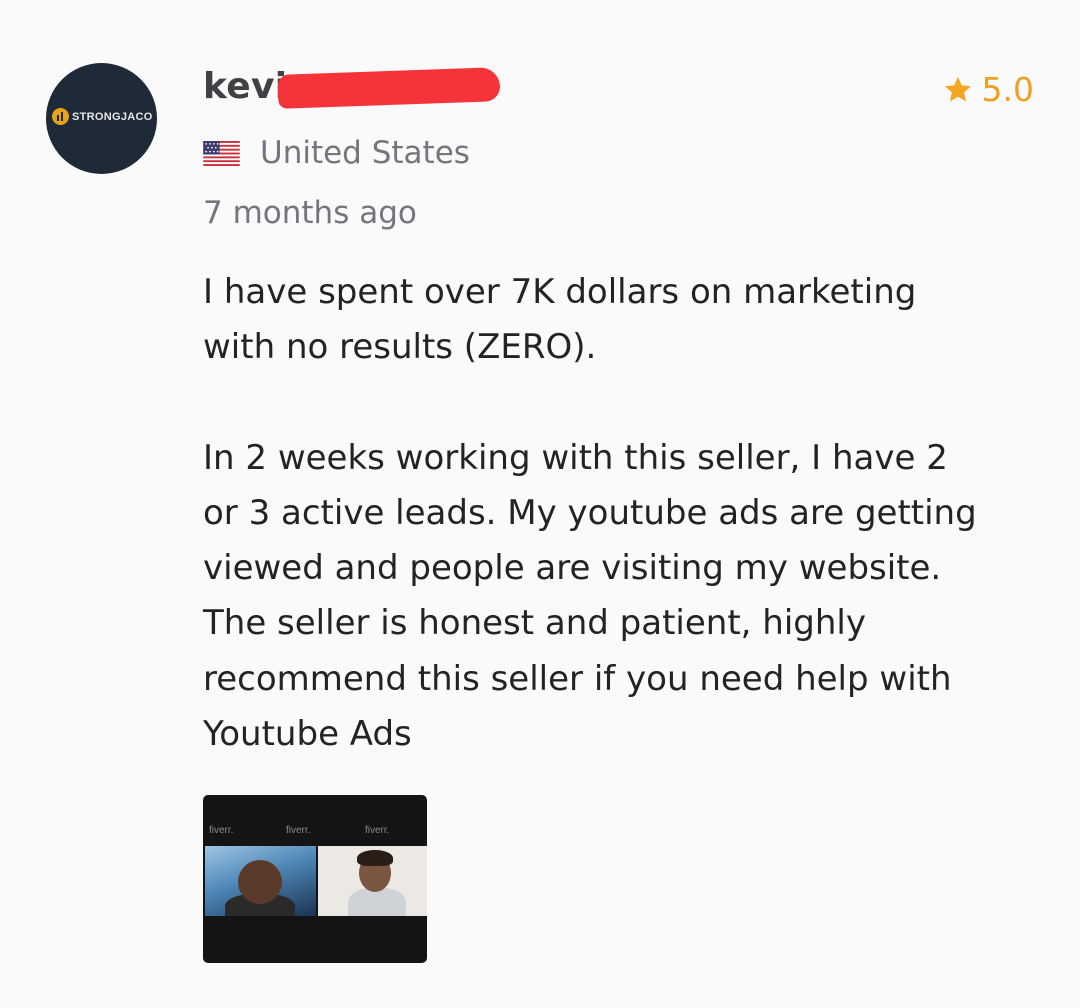  I want to click on video-participant-left, so click(260, 881).